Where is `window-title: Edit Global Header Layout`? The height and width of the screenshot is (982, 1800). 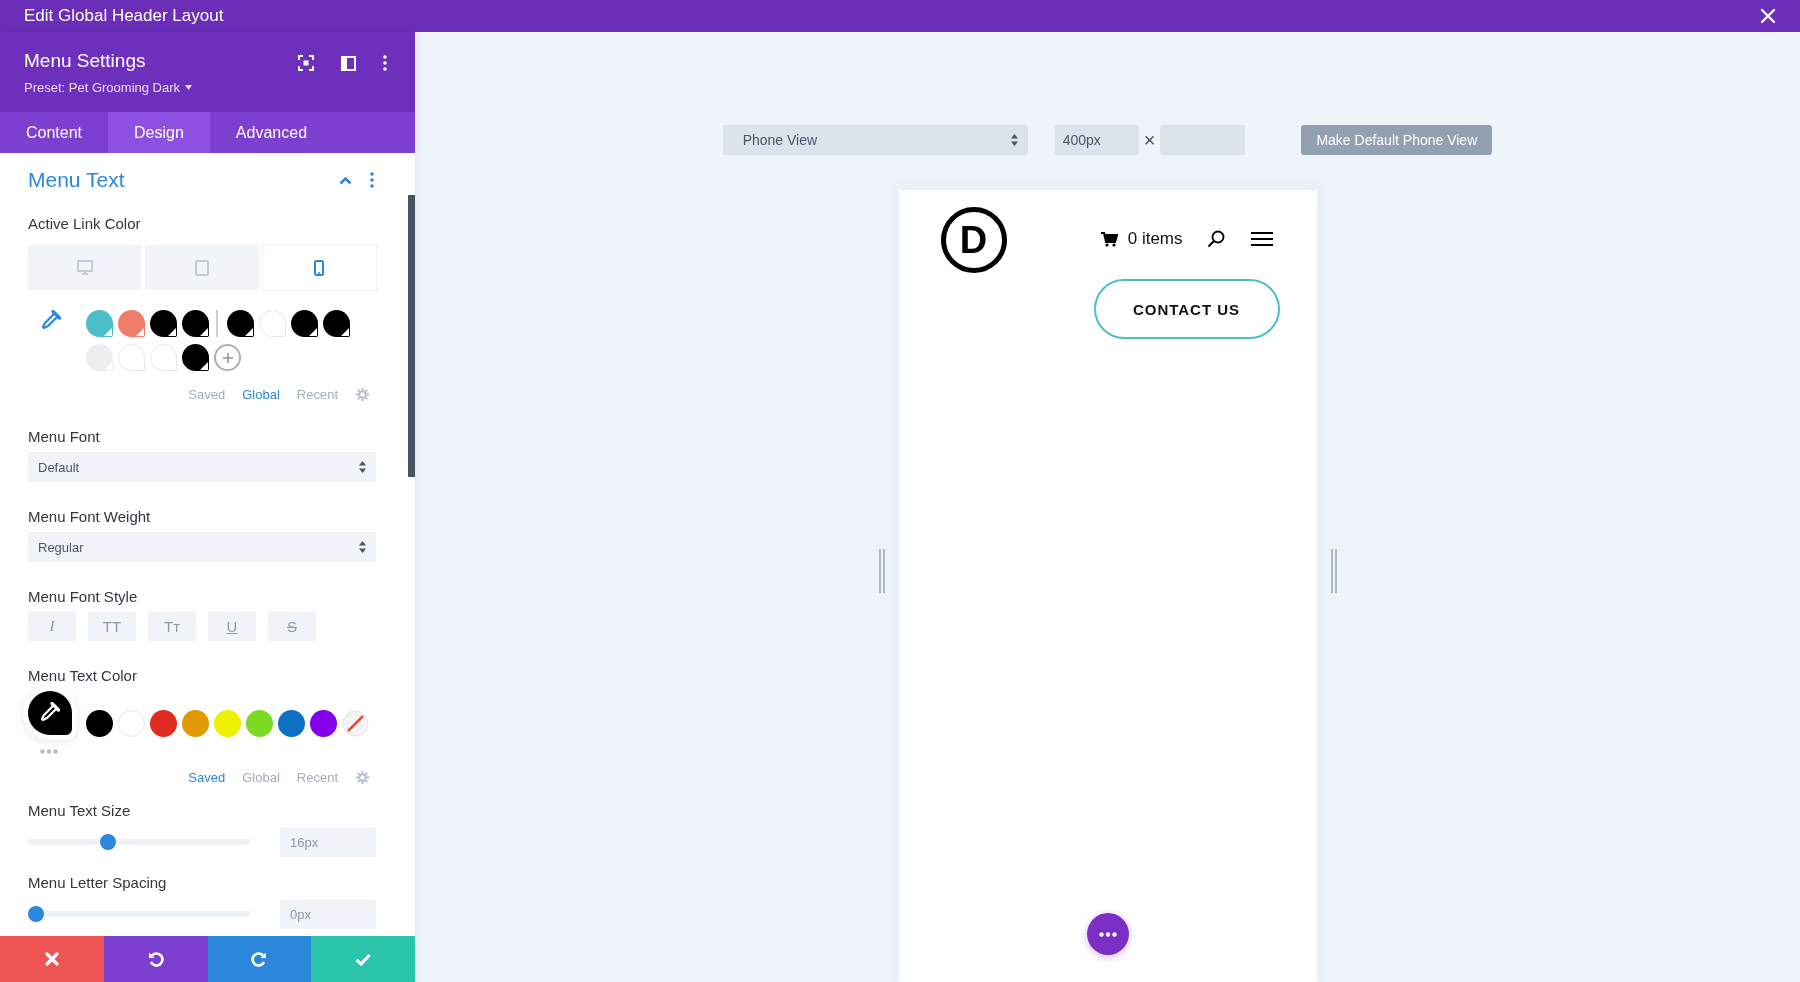
window-title: Edit Global Header Layout is located at coordinates (124, 16).